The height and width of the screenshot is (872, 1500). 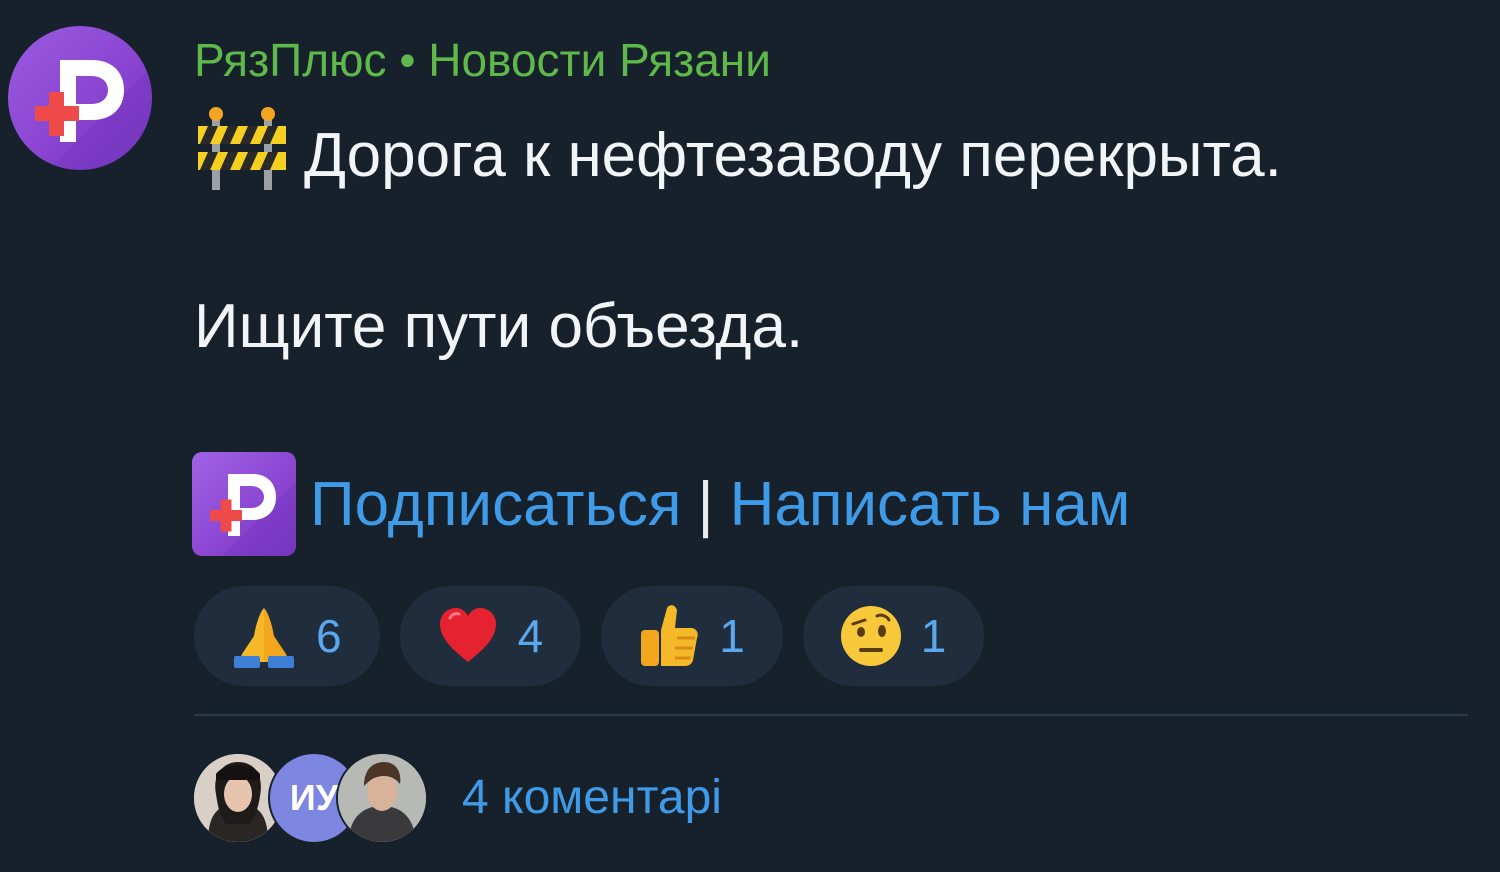 I want to click on links-row: Подписаться | Написать нам, so click(x=661, y=504).